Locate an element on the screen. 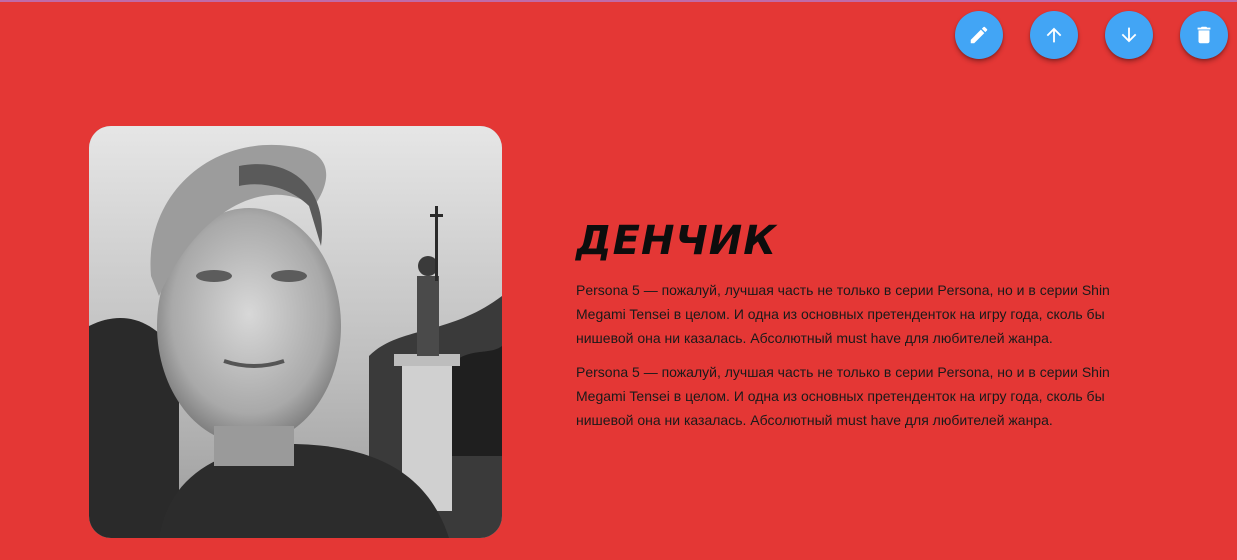 The width and height of the screenshot is (1237, 560). move-down-button is located at coordinates (1129, 35).